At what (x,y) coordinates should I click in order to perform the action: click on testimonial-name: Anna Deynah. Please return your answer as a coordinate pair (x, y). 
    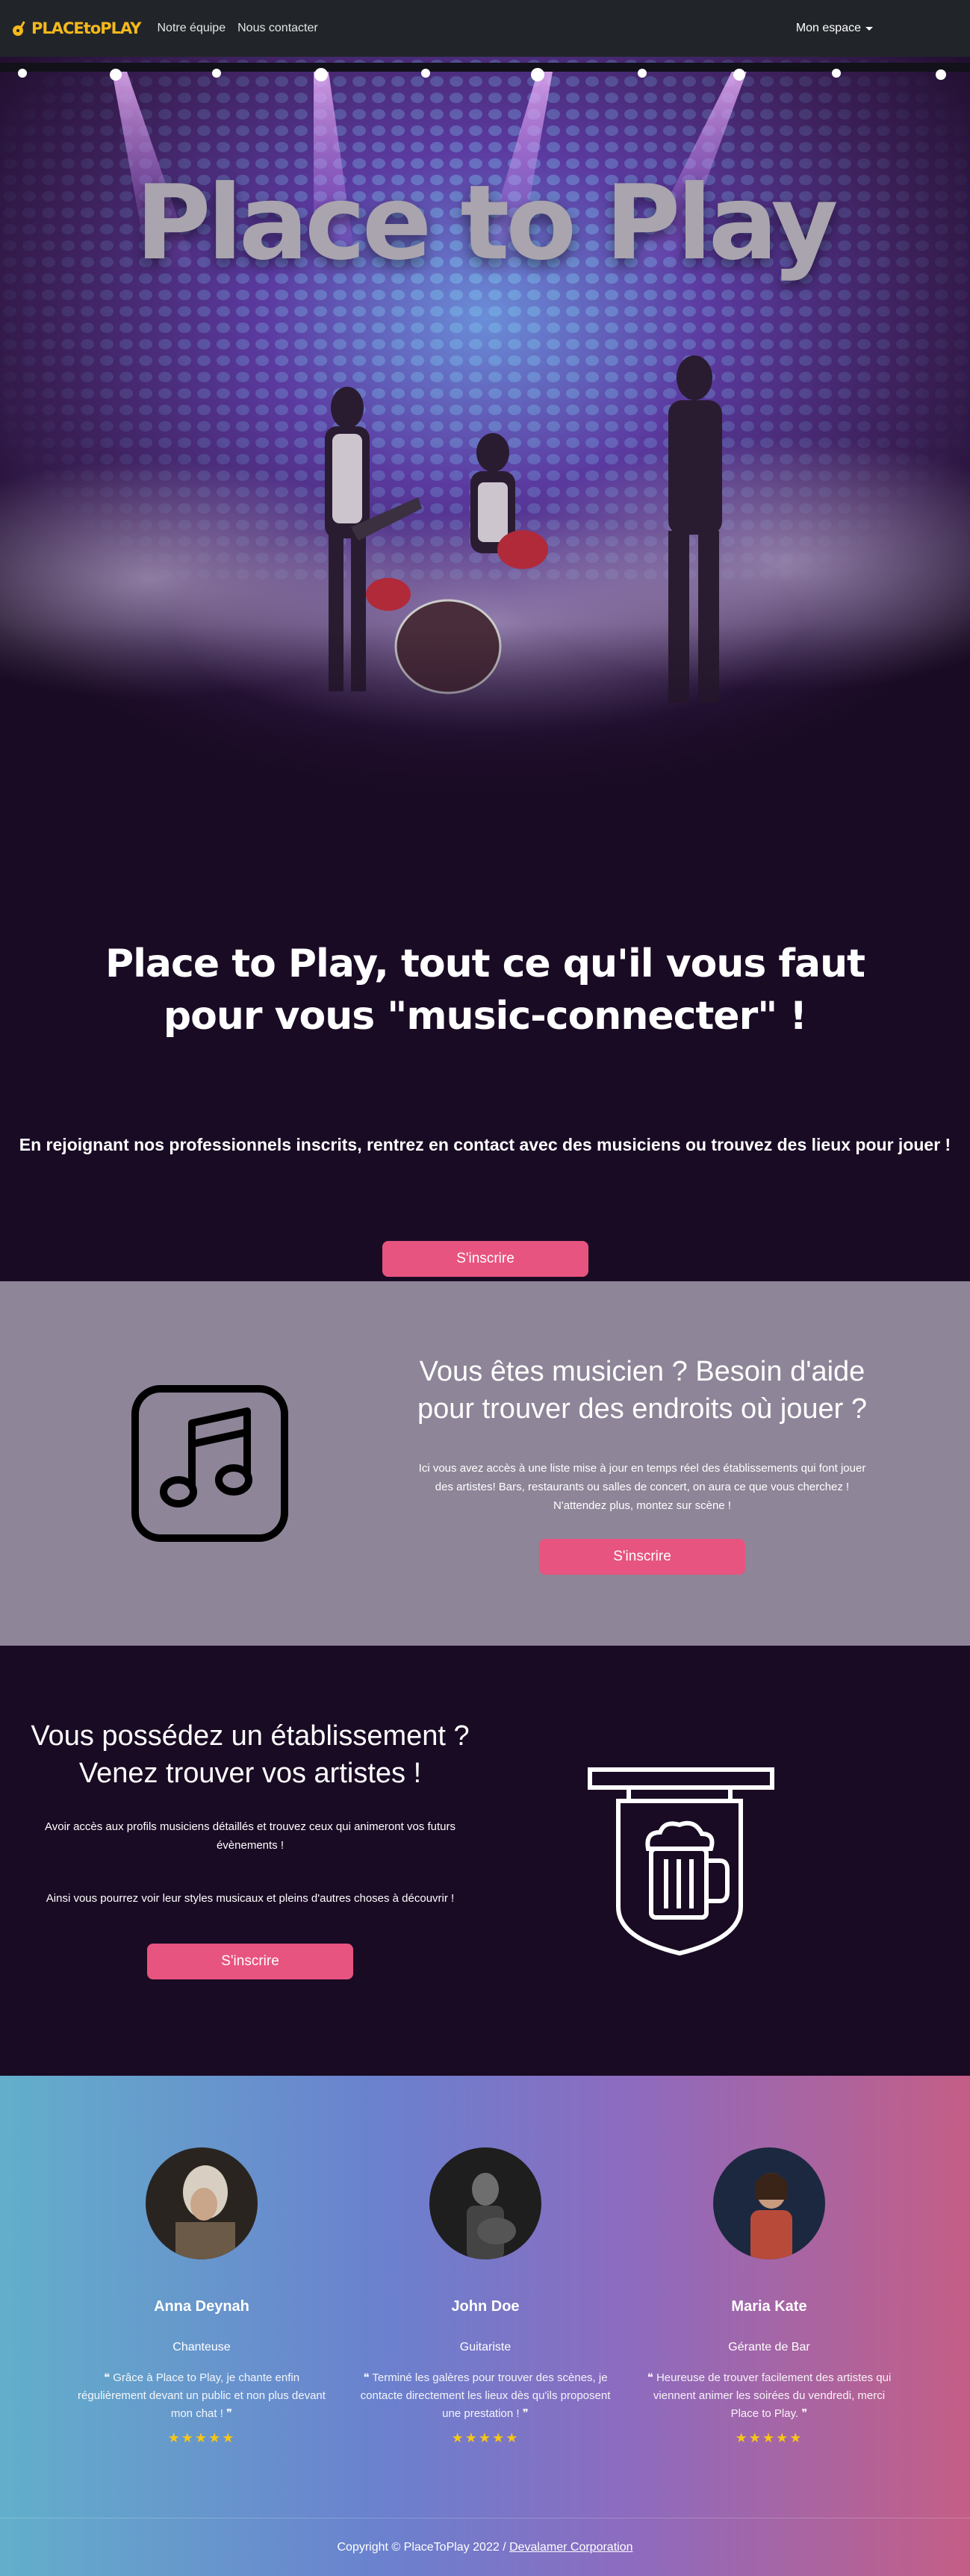
    Looking at the image, I should click on (201, 2306).